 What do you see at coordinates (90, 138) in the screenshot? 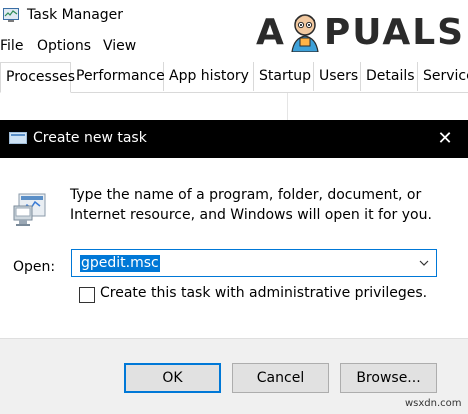
I see `dialog-title: Create new task` at bounding box center [90, 138].